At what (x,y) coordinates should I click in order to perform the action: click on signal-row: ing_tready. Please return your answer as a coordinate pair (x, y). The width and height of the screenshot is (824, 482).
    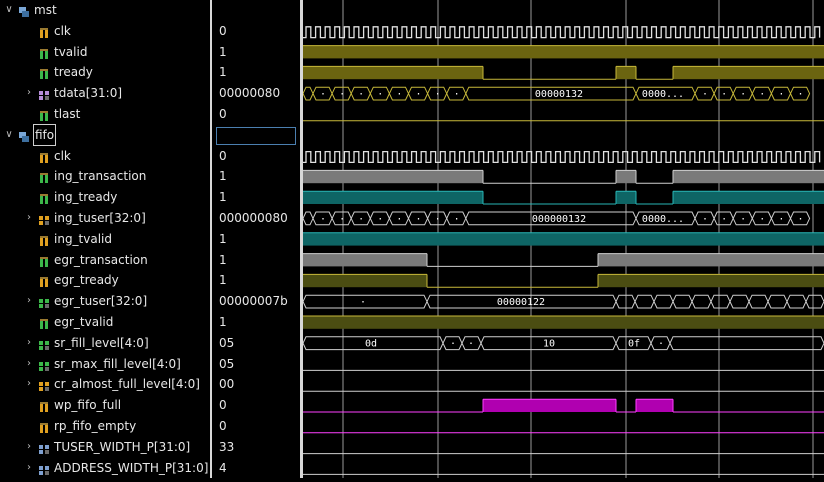
    Looking at the image, I should click on (105, 197).